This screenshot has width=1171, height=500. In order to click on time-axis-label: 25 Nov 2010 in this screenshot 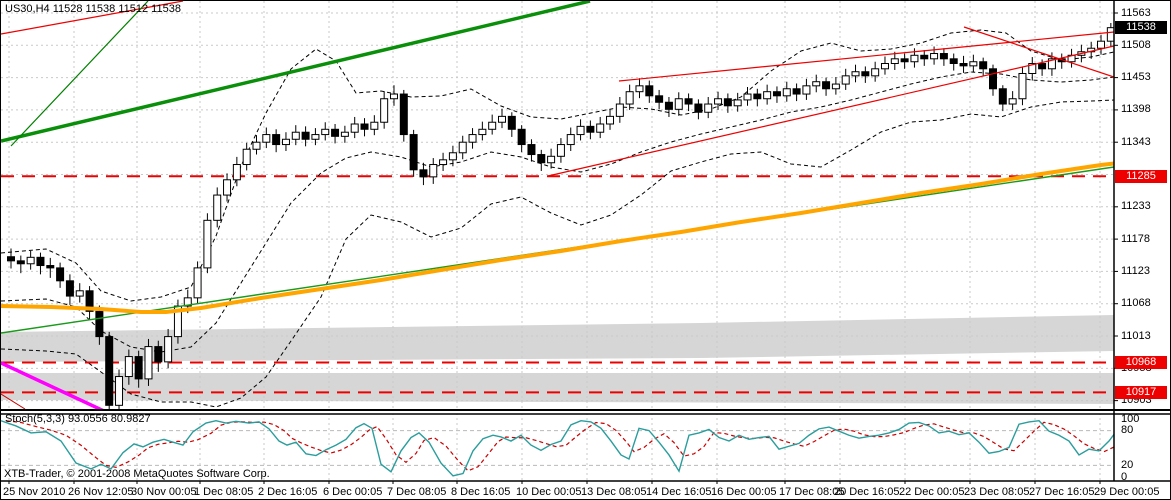, I will do `click(34, 492)`.